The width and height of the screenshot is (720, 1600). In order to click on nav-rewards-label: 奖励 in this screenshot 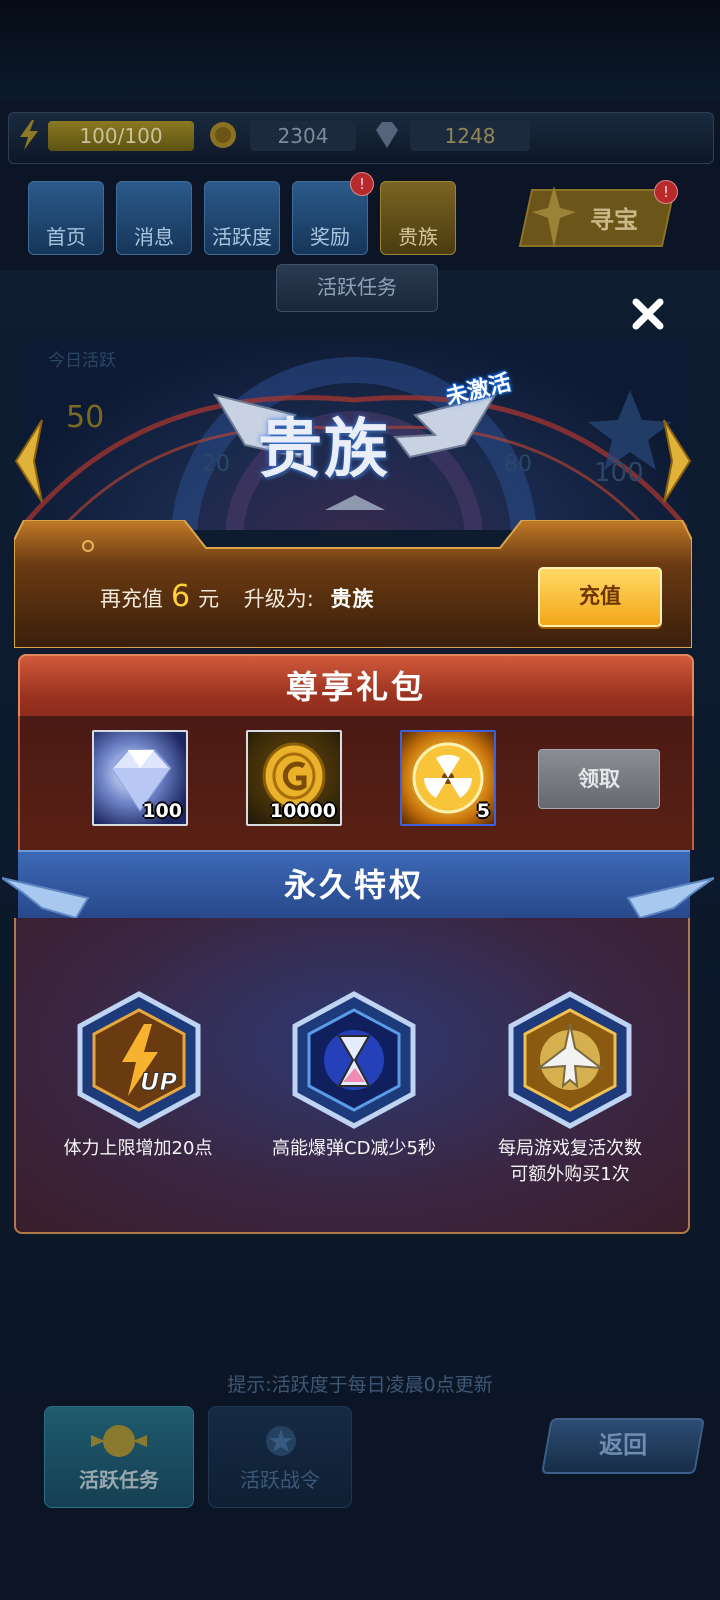, I will do `click(330, 237)`.